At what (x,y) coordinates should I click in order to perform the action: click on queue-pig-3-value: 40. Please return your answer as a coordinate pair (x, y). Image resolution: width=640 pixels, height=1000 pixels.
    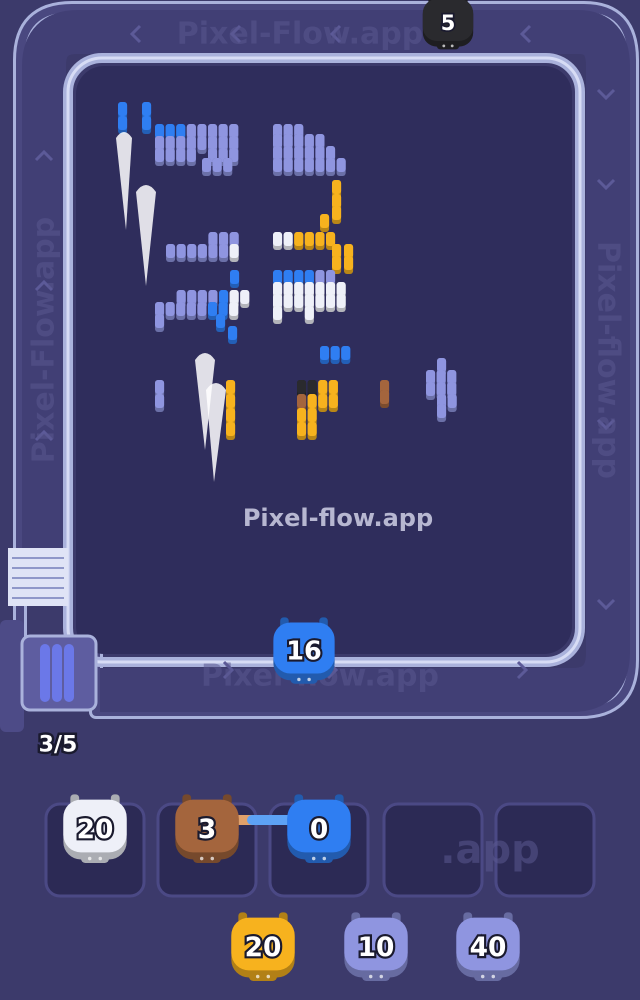
    Looking at the image, I should click on (488, 947).